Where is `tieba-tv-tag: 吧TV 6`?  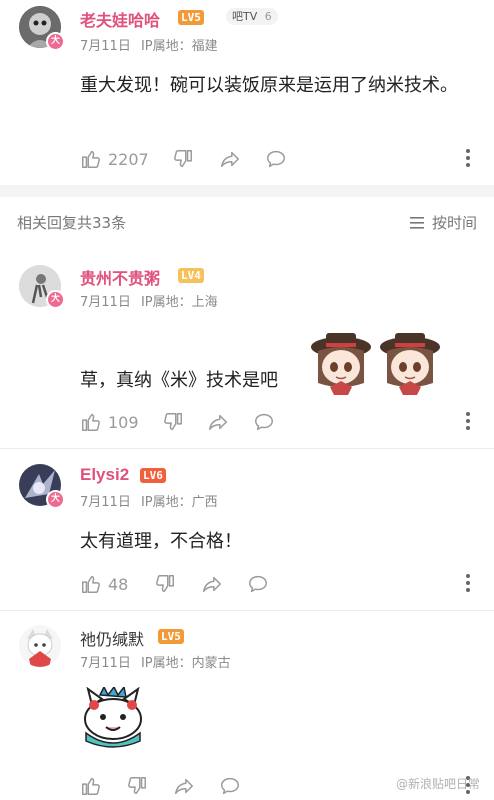
tieba-tv-tag: 吧TV 6 is located at coordinates (252, 16).